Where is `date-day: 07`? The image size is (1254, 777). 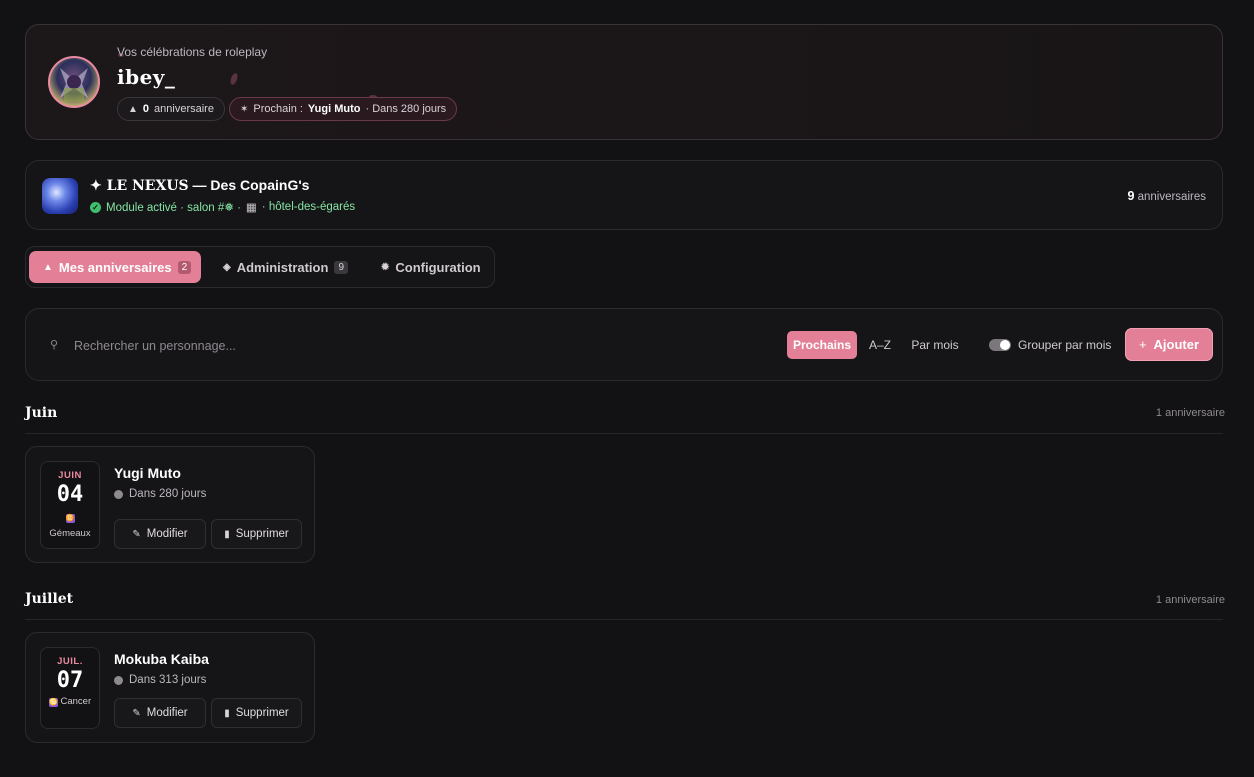 date-day: 07 is located at coordinates (70, 680).